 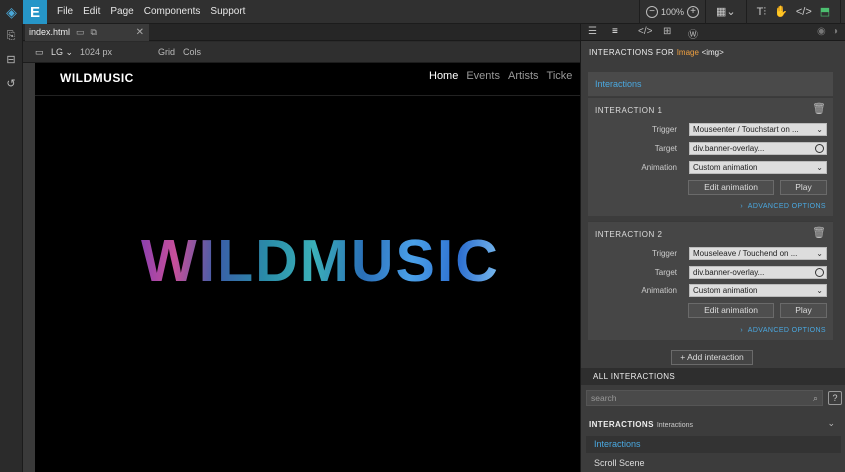 What do you see at coordinates (97, 78) in the screenshot?
I see `site-brand: WILDMUSIC` at bounding box center [97, 78].